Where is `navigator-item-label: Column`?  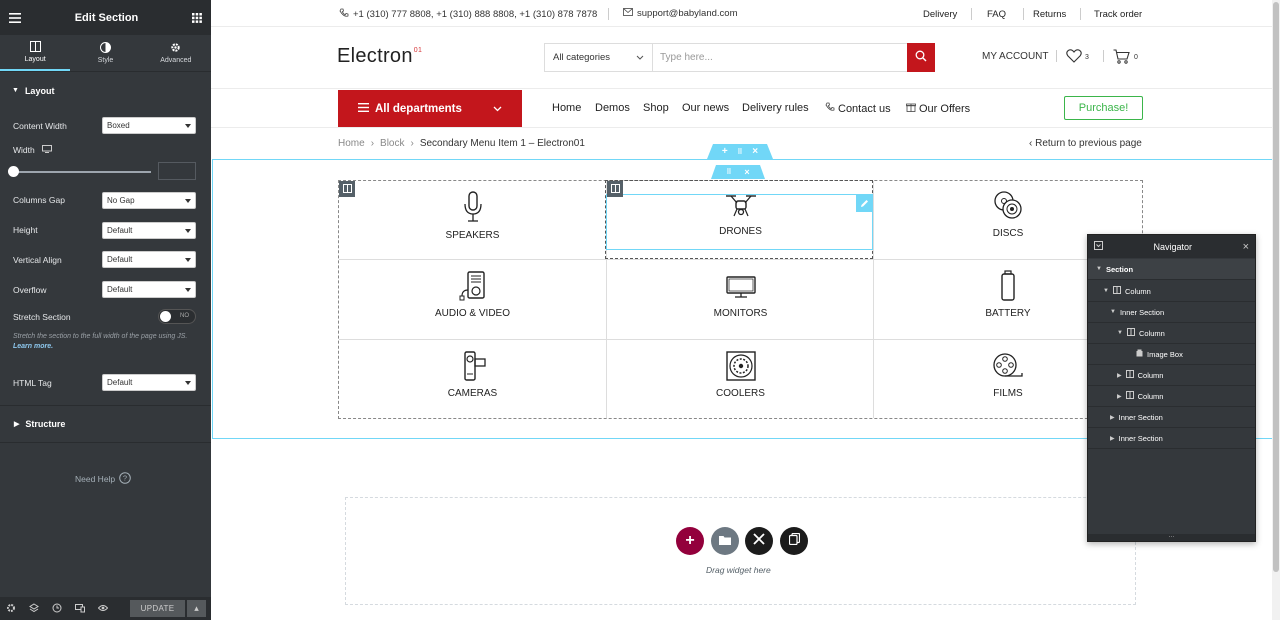 navigator-item-label: Column is located at coordinates (1150, 396).